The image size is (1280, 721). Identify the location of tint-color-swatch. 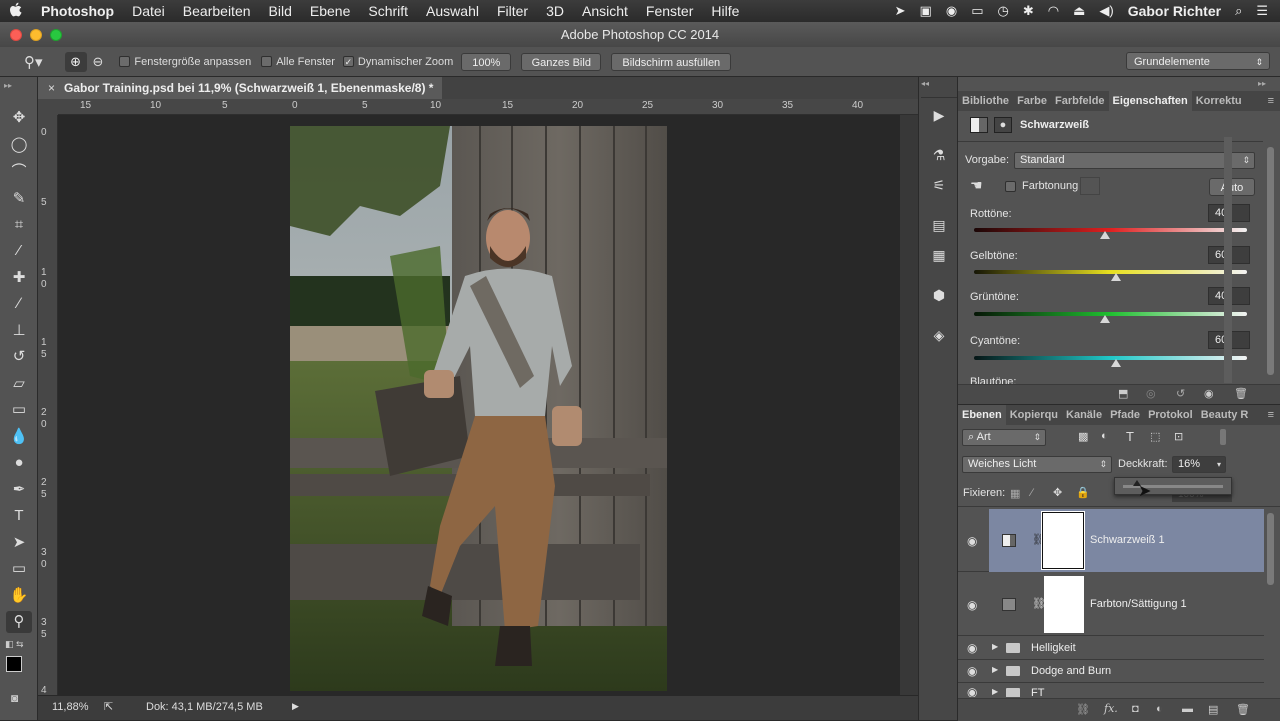
(1090, 186).